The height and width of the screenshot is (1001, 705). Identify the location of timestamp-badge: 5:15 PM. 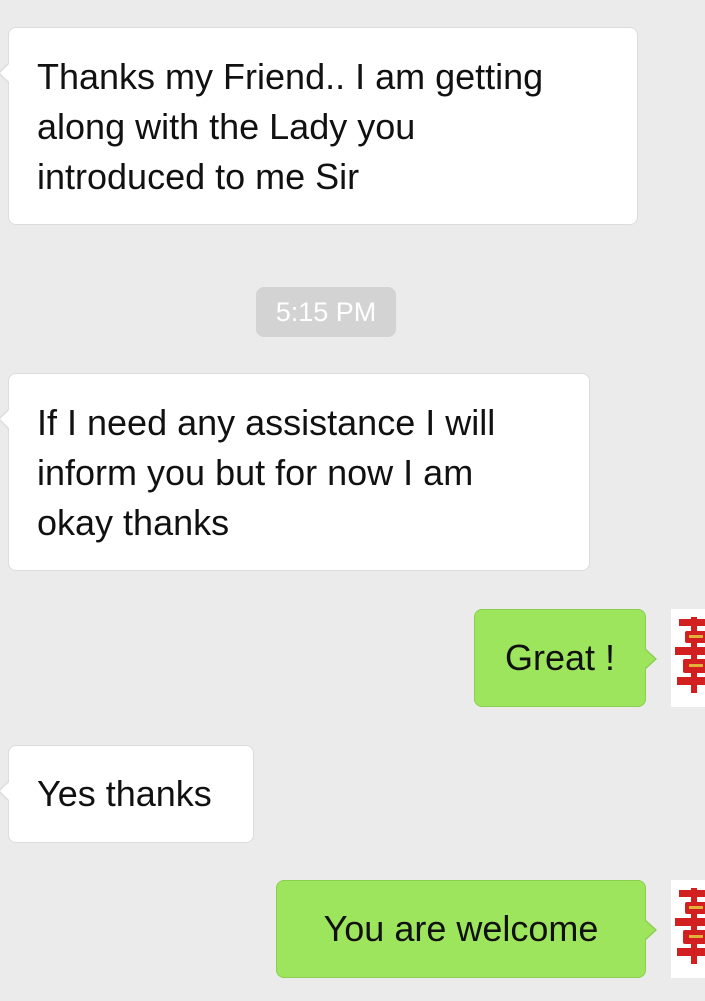
(326, 312).